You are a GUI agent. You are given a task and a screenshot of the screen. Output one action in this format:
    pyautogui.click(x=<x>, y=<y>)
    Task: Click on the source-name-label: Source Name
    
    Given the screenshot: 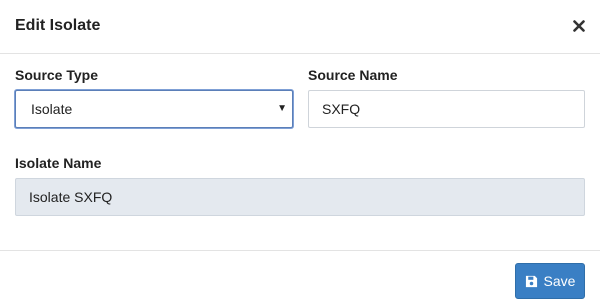 What is the action you would take?
    pyautogui.click(x=353, y=75)
    